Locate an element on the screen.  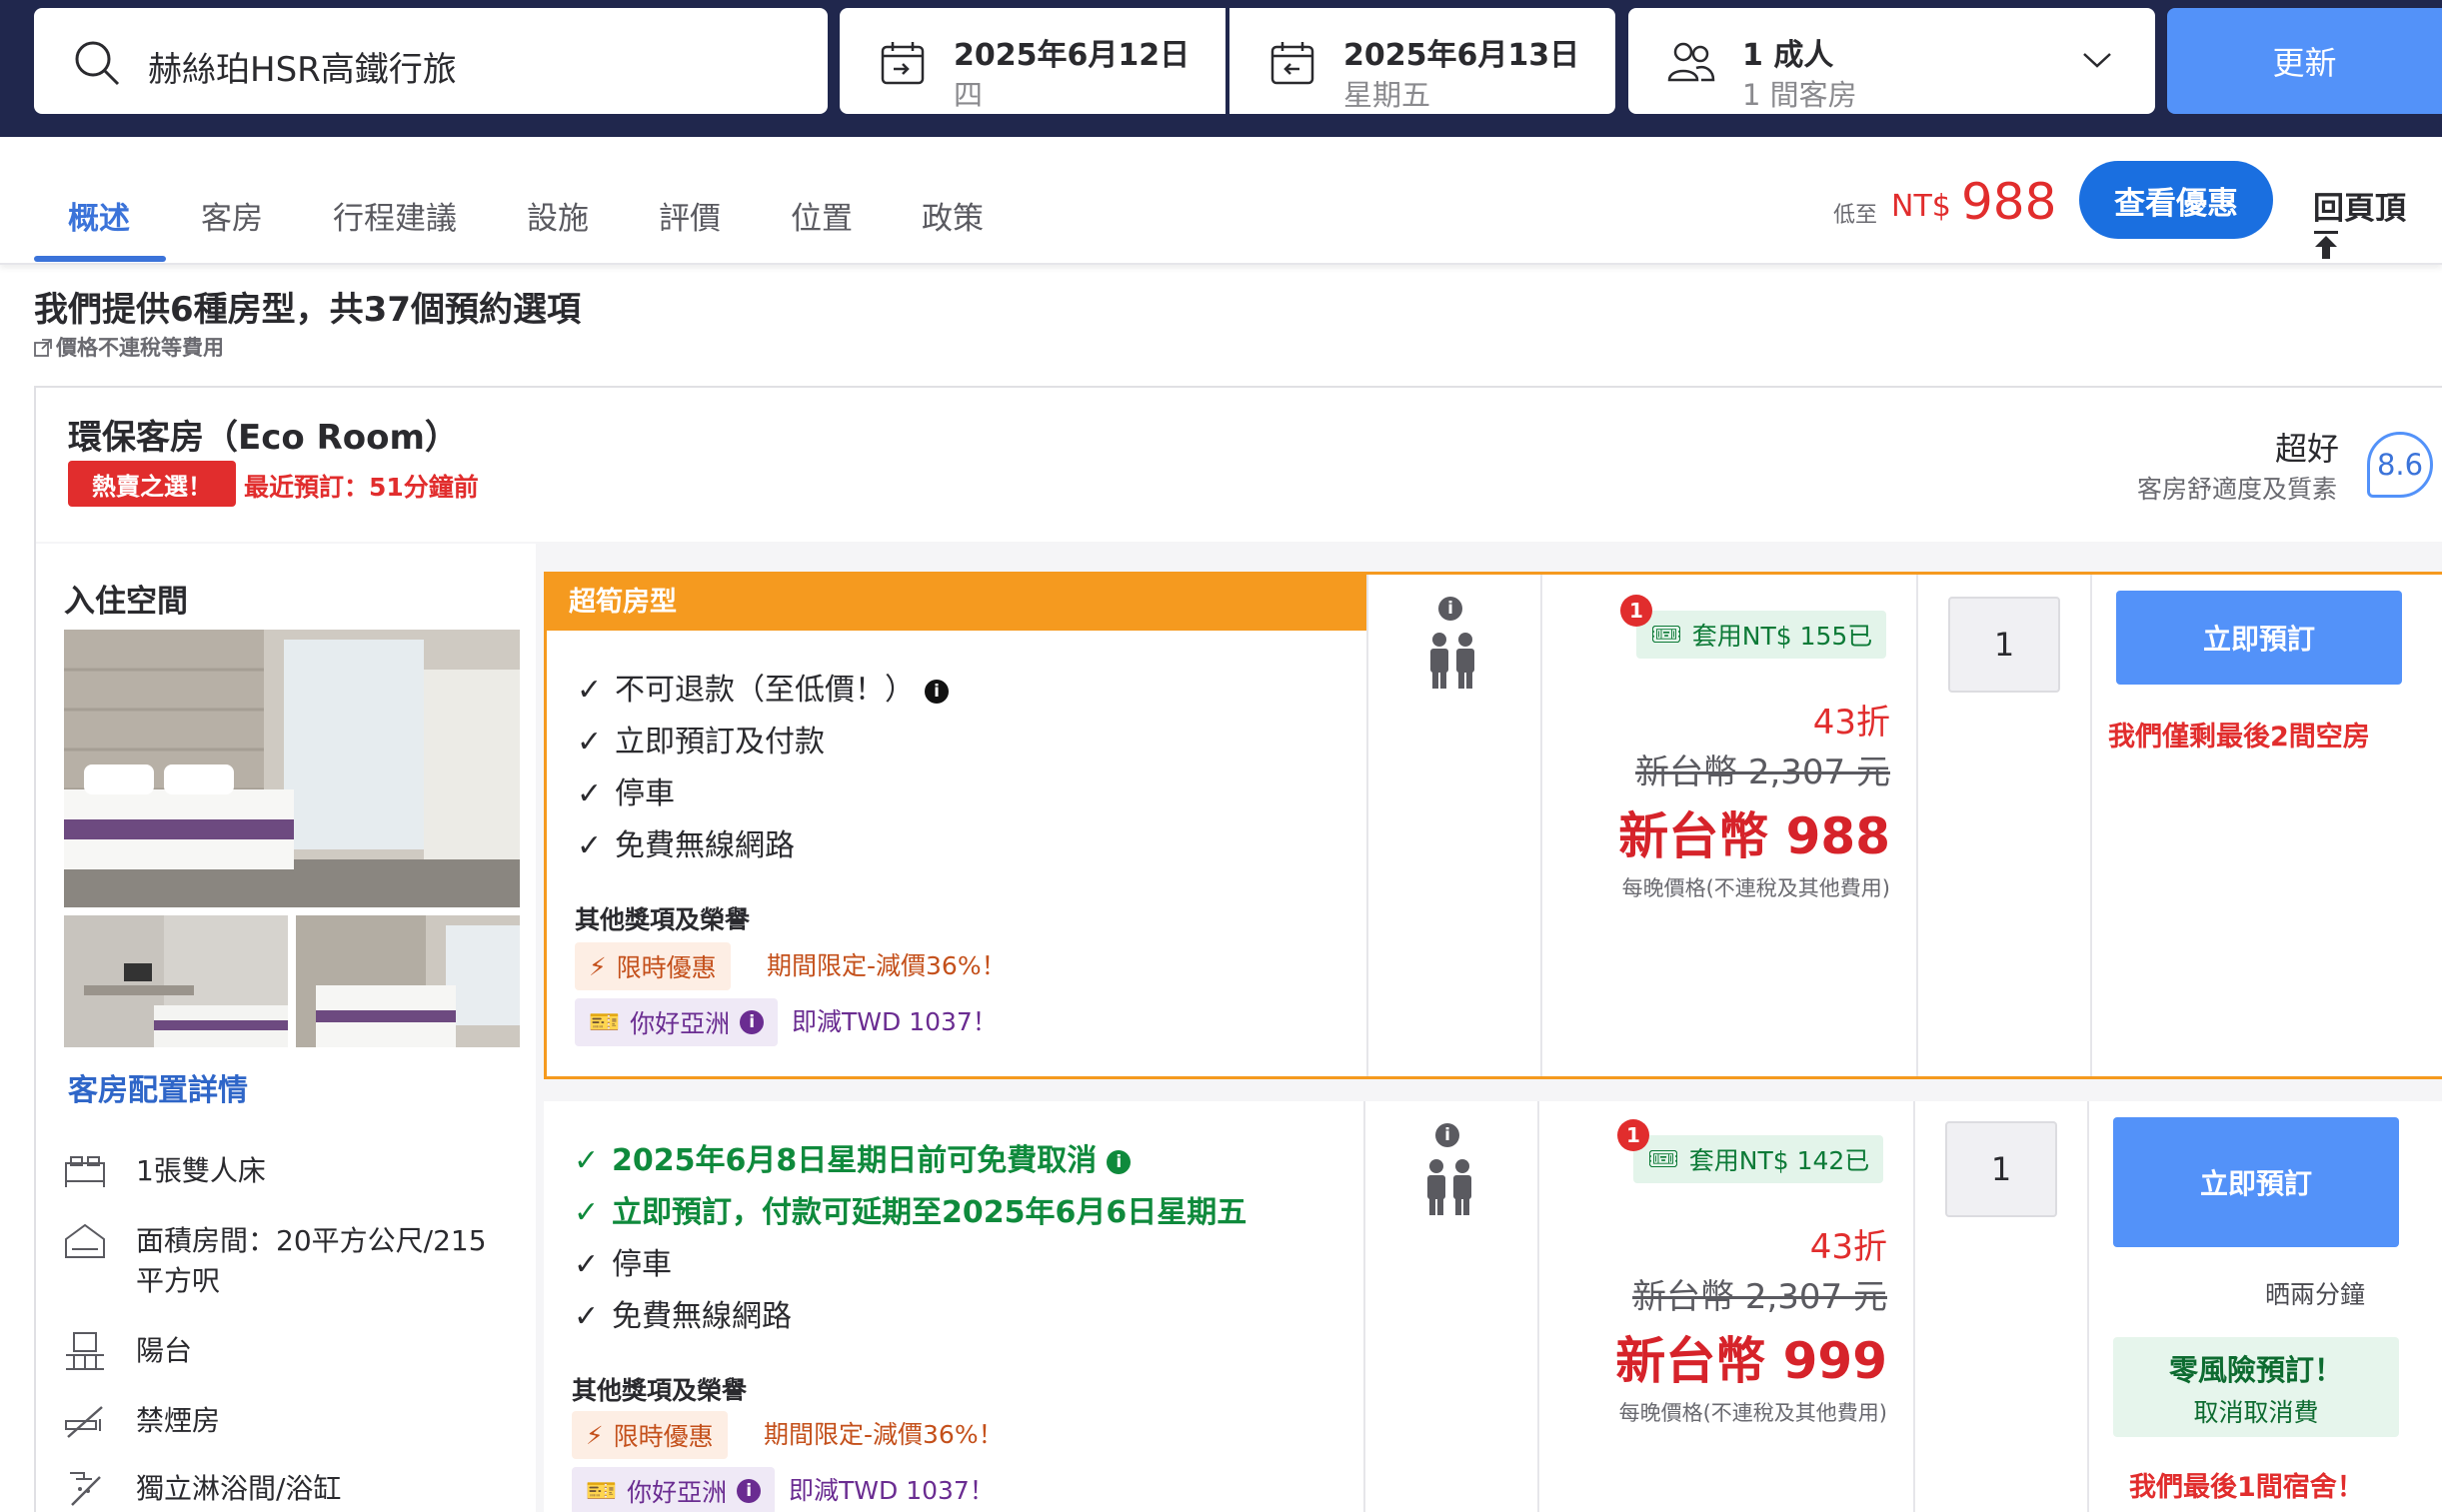
offer-1-rooms-left: 我們僅剩最後2間空房 is located at coordinates (2239, 737).